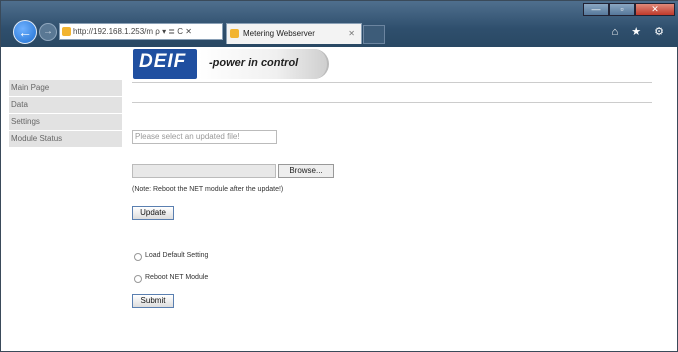 The height and width of the screenshot is (352, 678). Describe the element at coordinates (640, 31) in the screenshot. I see `browser-tools-icons: ⌂ ★ ⚙` at that location.